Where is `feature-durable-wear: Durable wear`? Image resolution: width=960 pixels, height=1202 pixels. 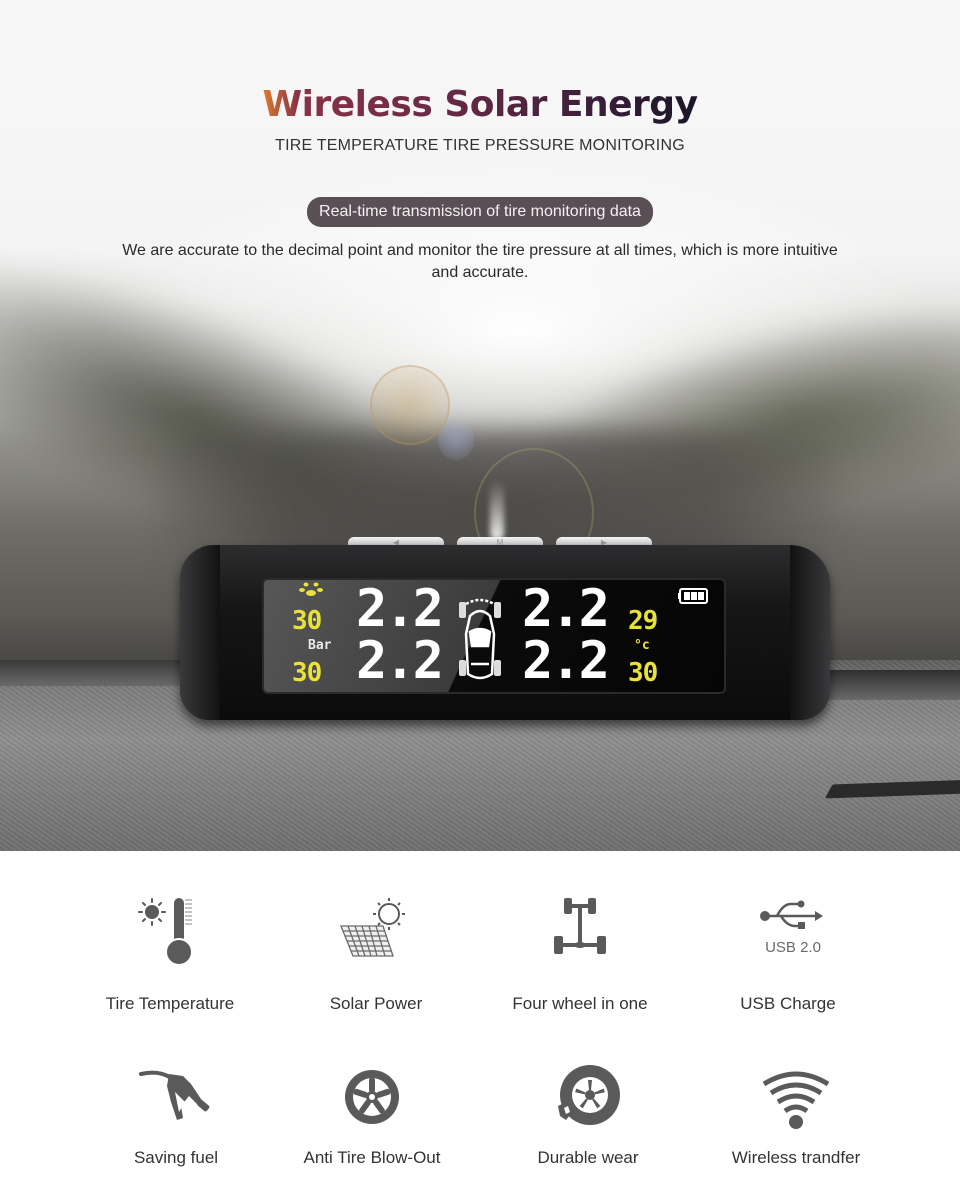 feature-durable-wear: Durable wear is located at coordinates (588, 1114).